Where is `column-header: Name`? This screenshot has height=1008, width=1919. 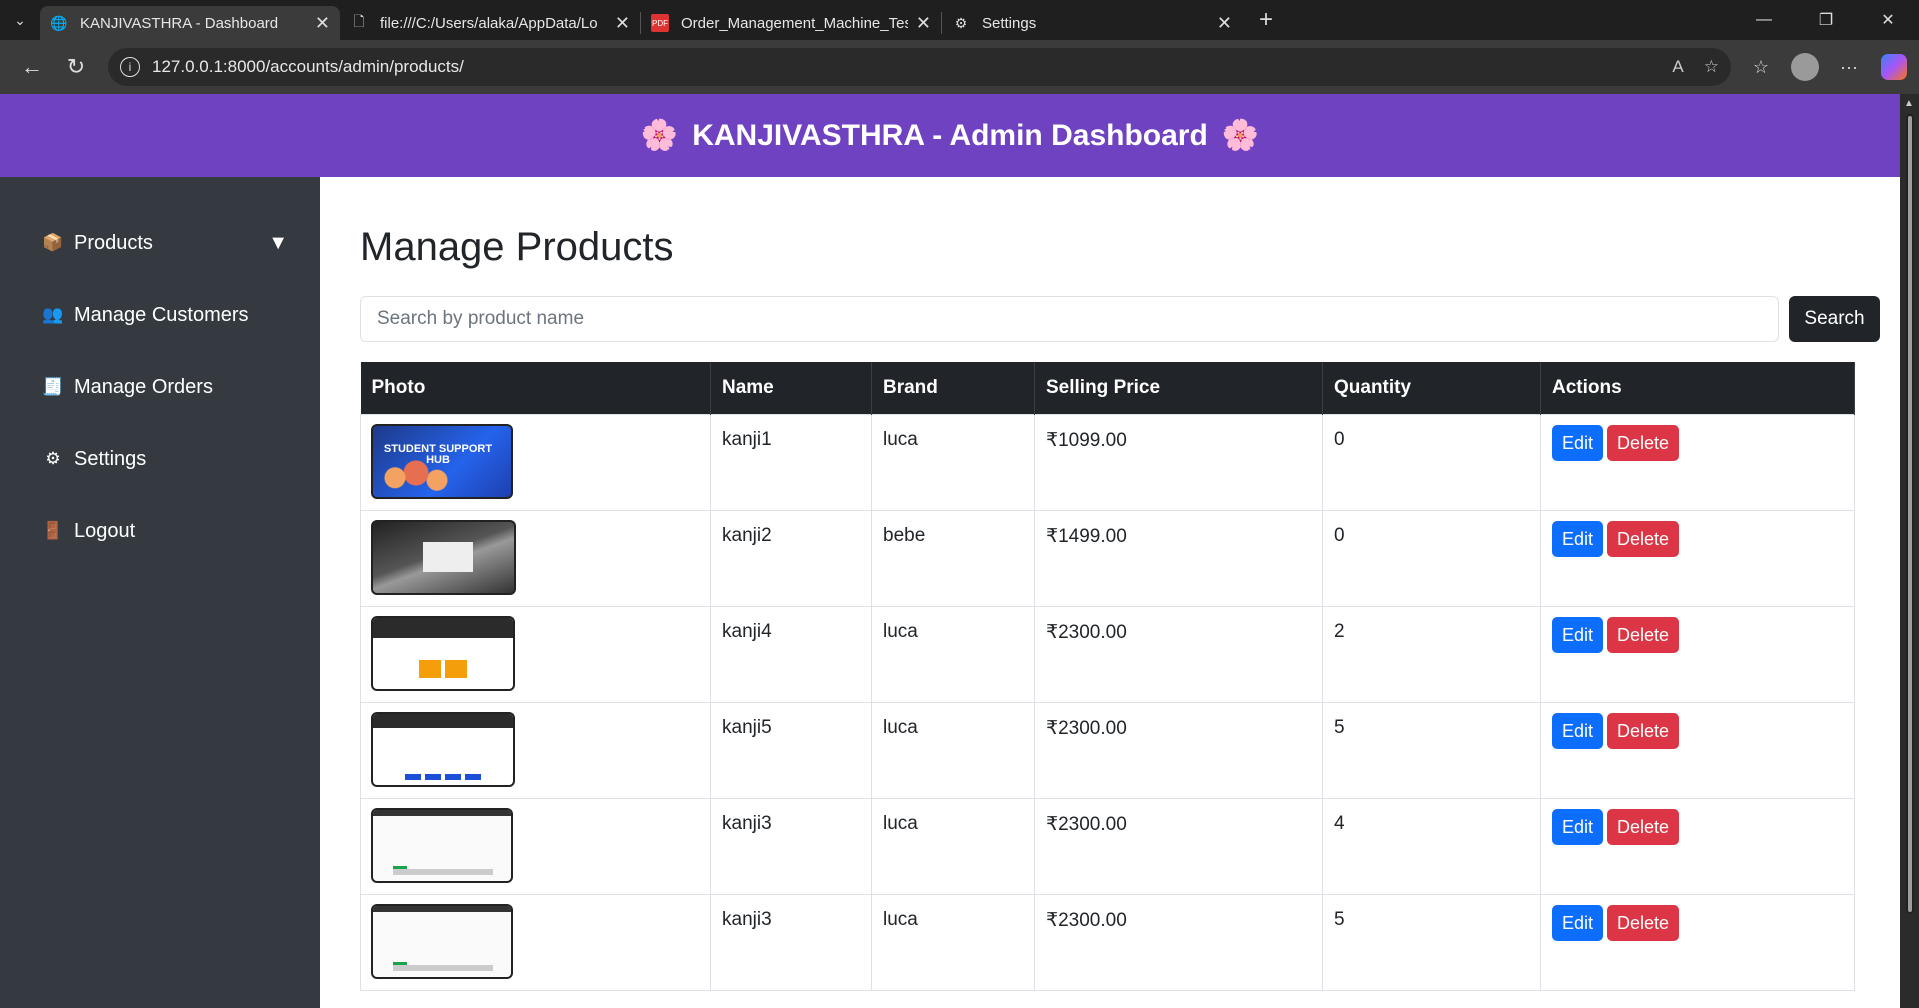 column-header: Name is located at coordinates (791, 388).